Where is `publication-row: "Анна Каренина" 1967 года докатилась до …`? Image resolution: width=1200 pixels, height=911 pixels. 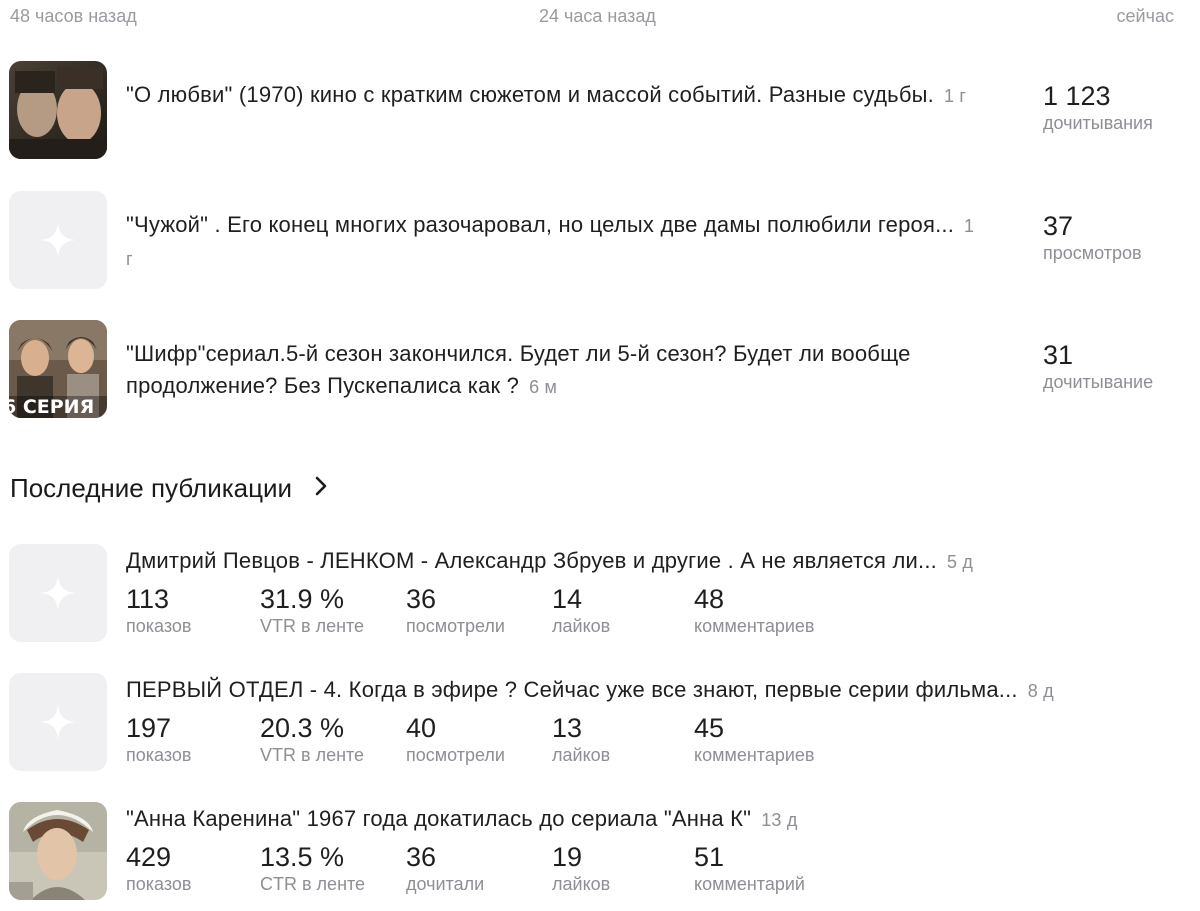
publication-row: "Анна Каренина" 1967 года докатилась до … is located at coordinates (600, 852).